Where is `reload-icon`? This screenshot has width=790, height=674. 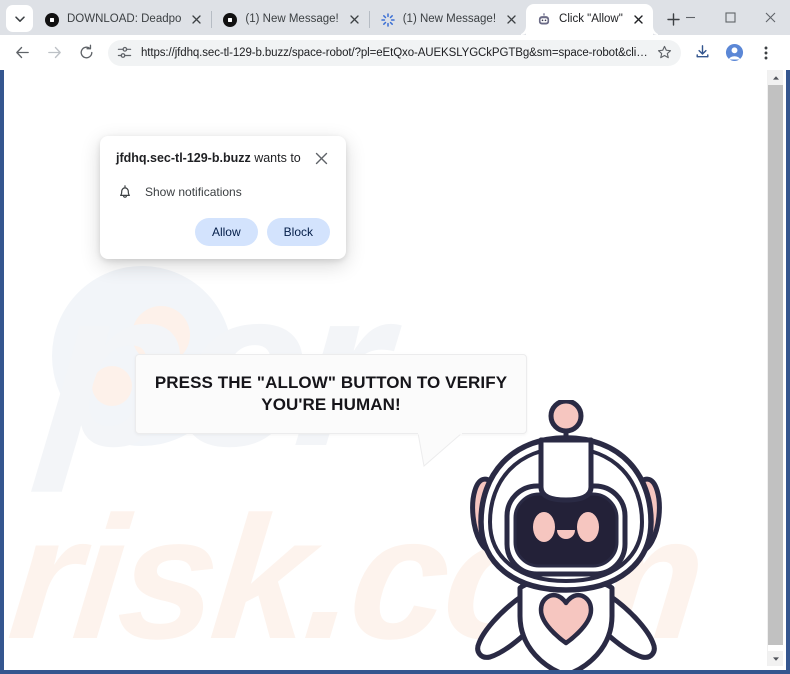 reload-icon is located at coordinates (86, 51).